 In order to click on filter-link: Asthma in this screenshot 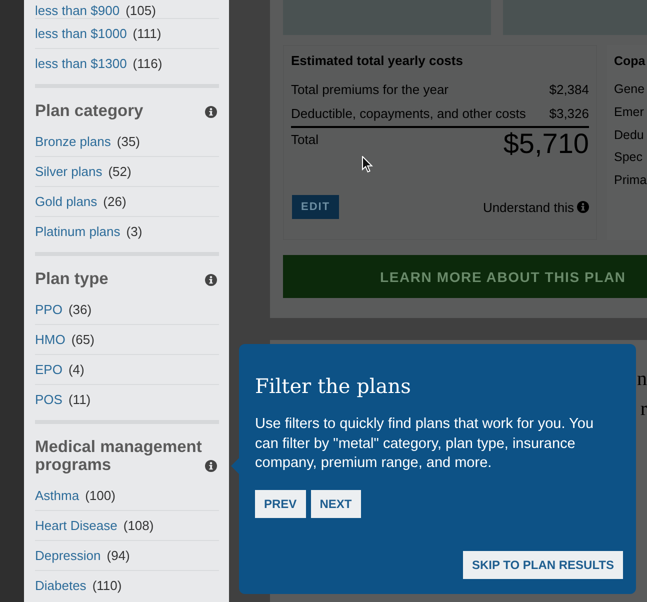, I will do `click(57, 495)`.